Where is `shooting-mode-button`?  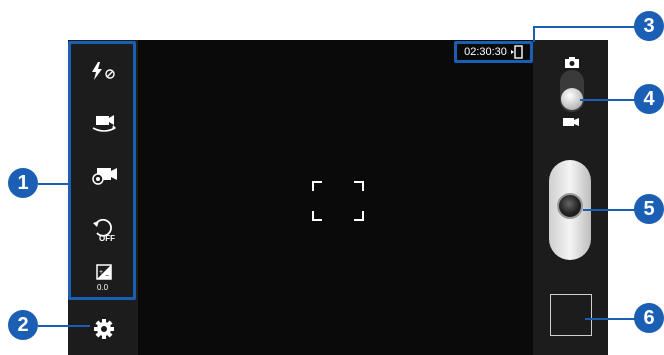 shooting-mode-button is located at coordinates (104, 175).